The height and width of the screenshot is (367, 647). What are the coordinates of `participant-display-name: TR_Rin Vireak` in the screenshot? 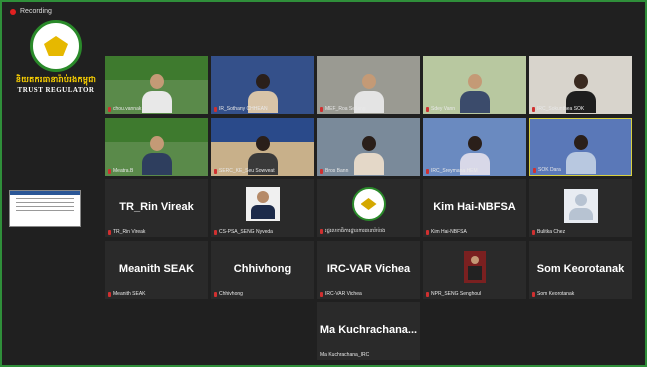 It's located at (156, 206).